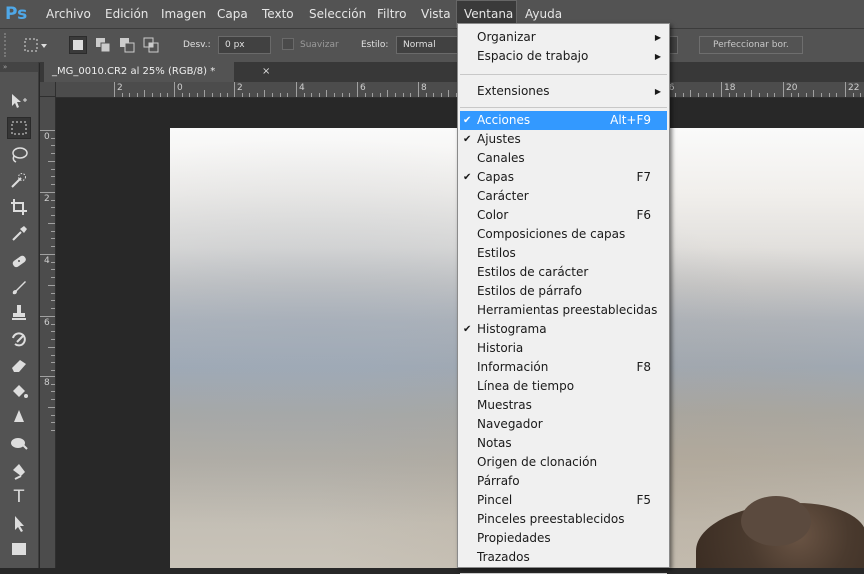 The image size is (864, 574). What do you see at coordinates (19, 261) in the screenshot?
I see `healing-brush-tool` at bounding box center [19, 261].